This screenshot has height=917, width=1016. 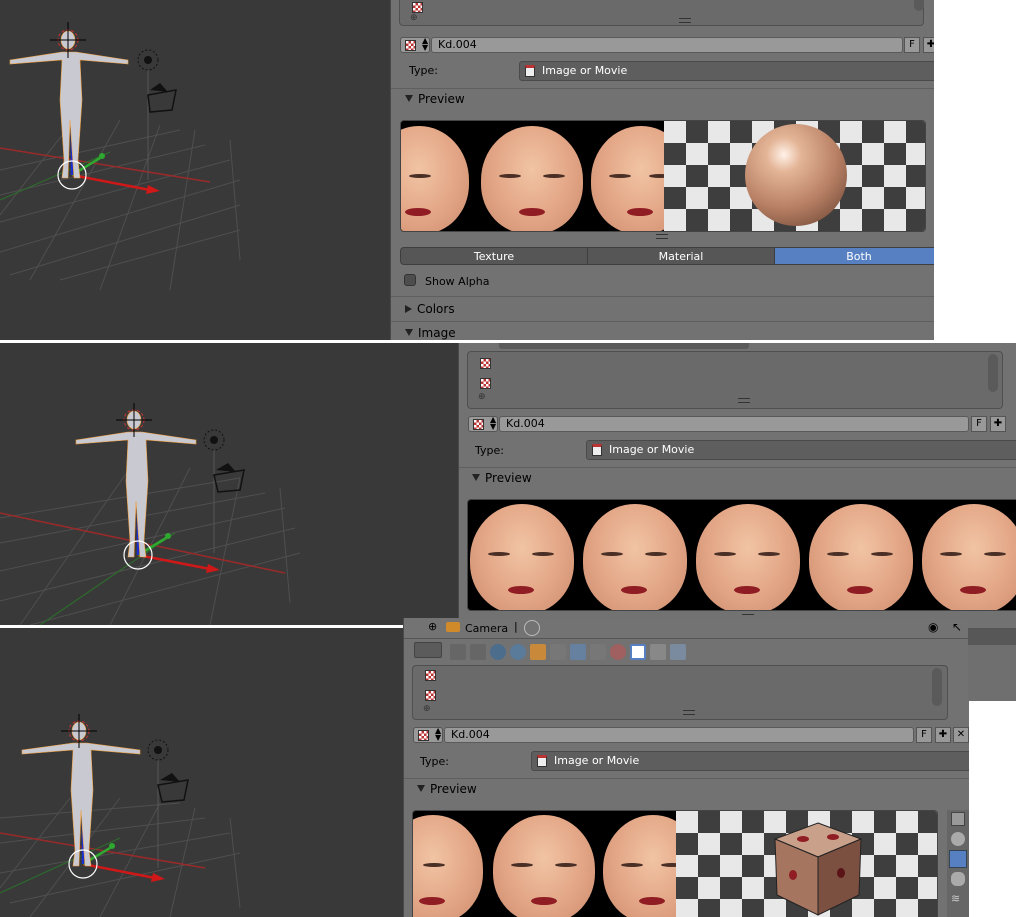 What do you see at coordinates (854, 256) in the screenshot?
I see `tab-both: Both` at bounding box center [854, 256].